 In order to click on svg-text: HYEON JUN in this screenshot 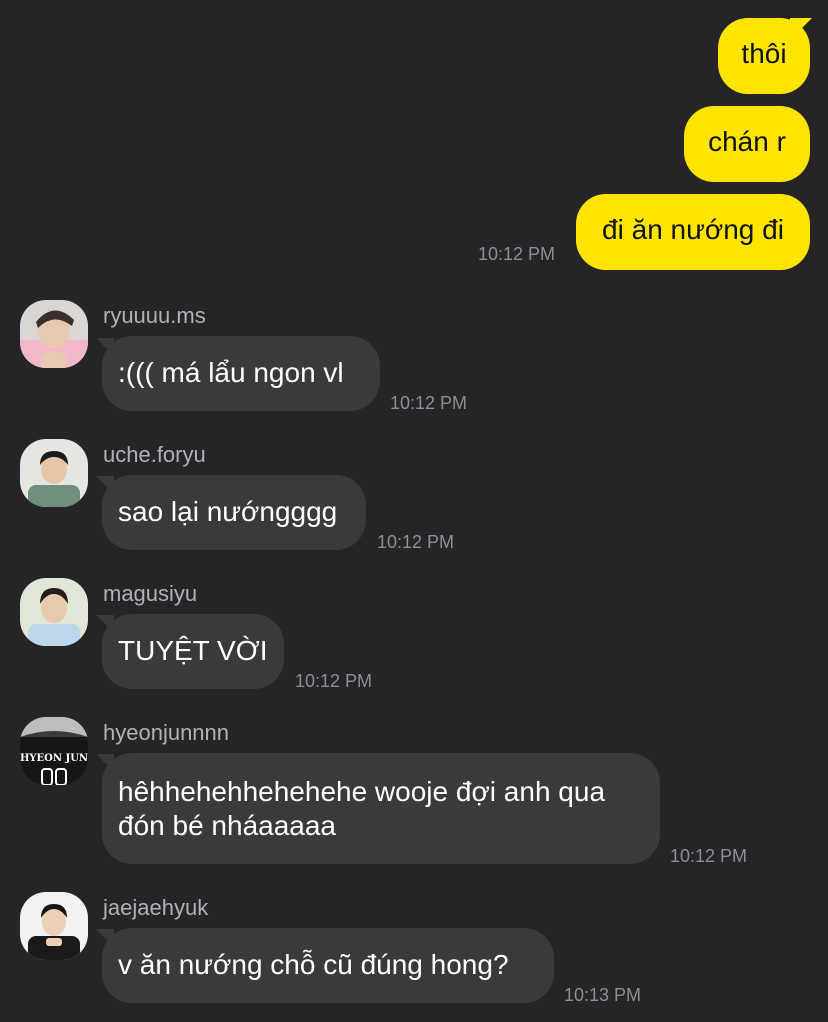, I will do `click(54, 758)`.